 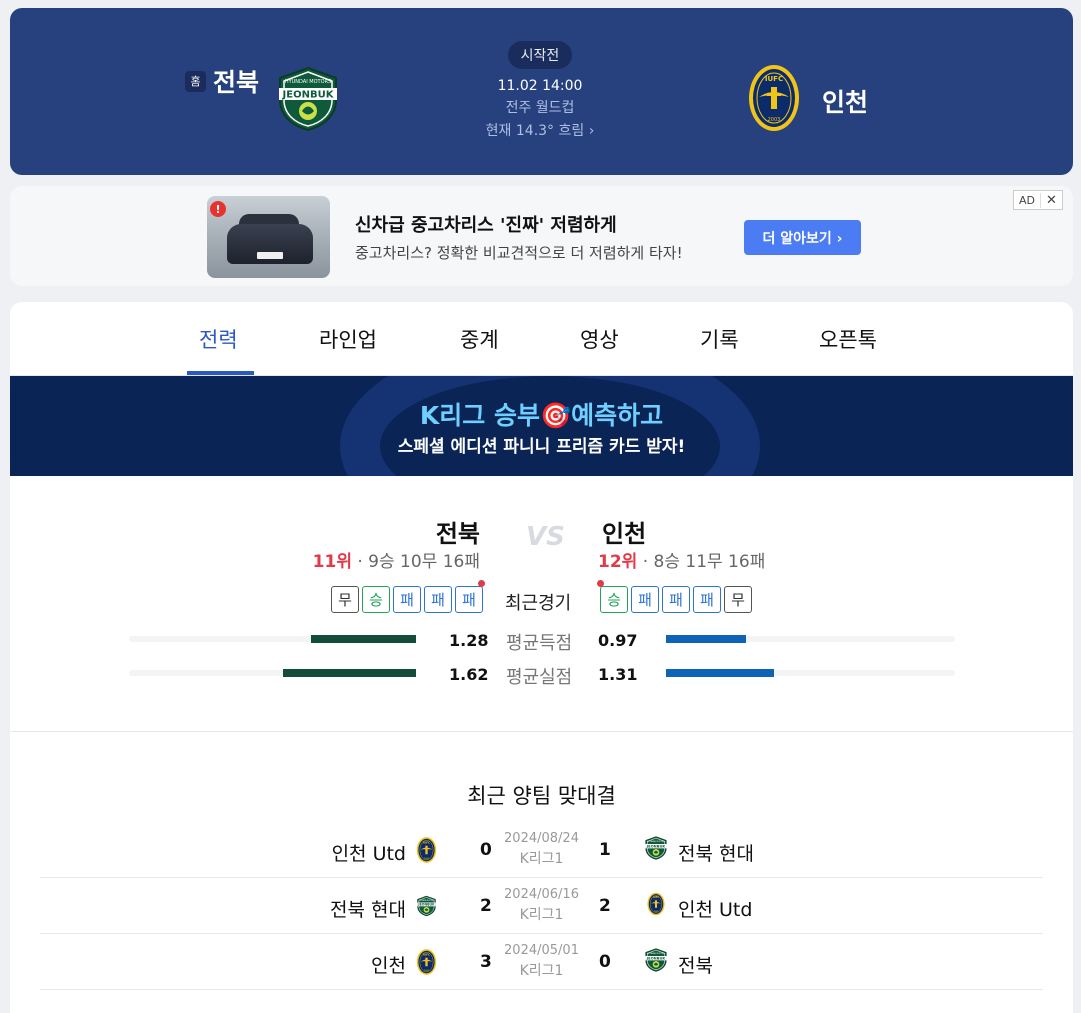 What do you see at coordinates (415, 562) in the screenshot?
I see `home-record-text: · 9승 10무 16패` at bounding box center [415, 562].